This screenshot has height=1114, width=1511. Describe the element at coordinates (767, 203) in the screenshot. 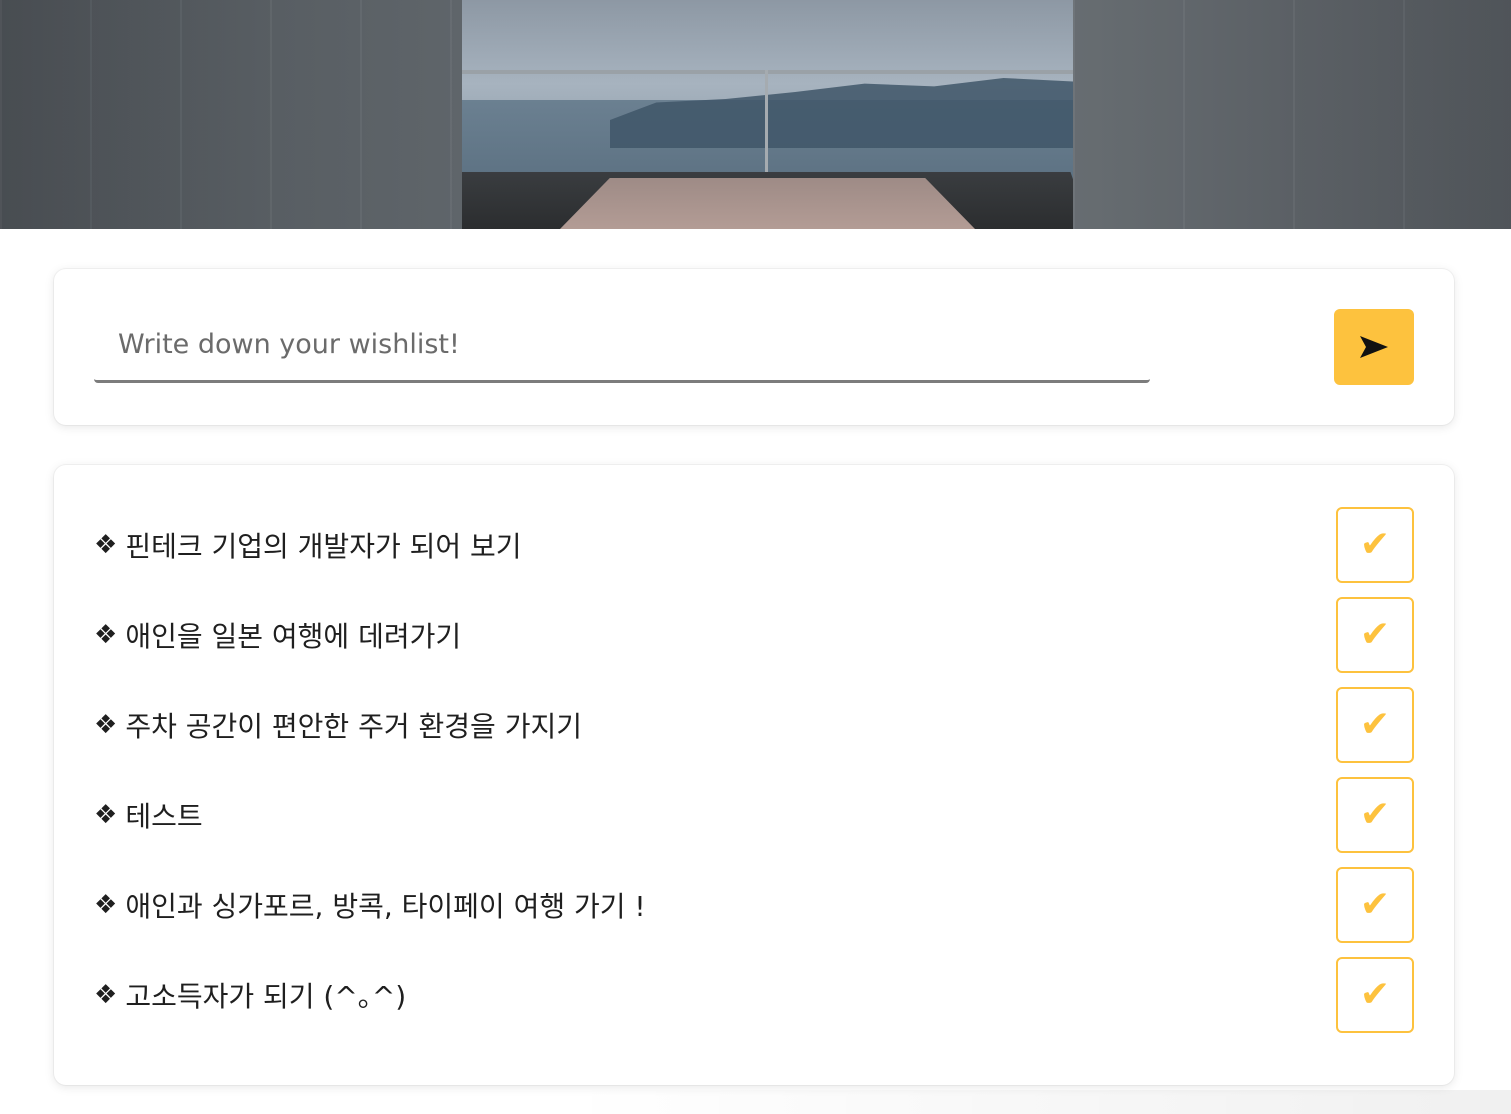

I see `hero-floor-center` at that location.